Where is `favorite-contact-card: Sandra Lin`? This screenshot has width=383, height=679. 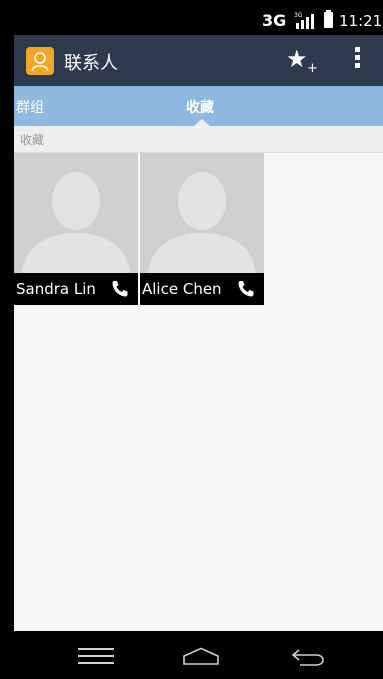
favorite-contact-card: Sandra Lin is located at coordinates (76, 229).